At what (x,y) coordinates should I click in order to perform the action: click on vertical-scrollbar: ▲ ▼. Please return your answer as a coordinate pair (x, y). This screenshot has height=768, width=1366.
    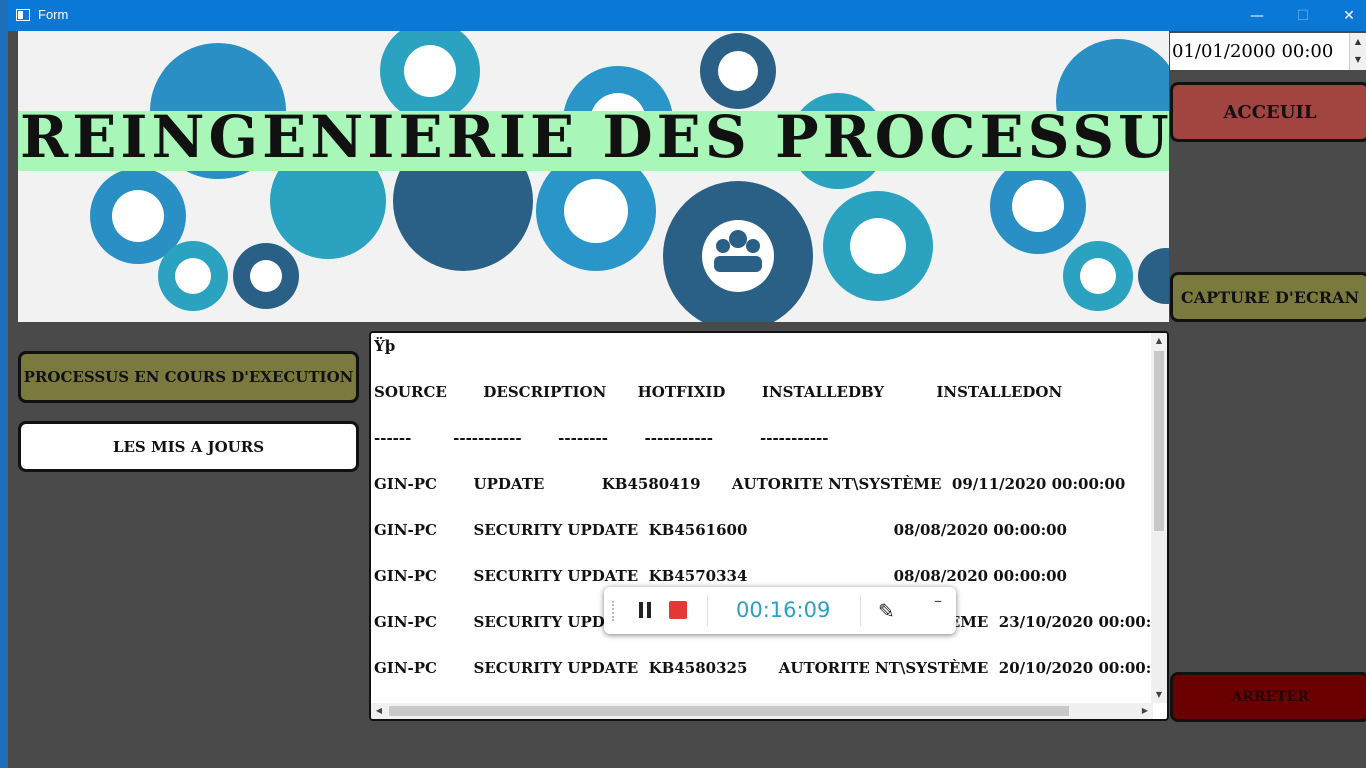
    Looking at the image, I should click on (1159, 518).